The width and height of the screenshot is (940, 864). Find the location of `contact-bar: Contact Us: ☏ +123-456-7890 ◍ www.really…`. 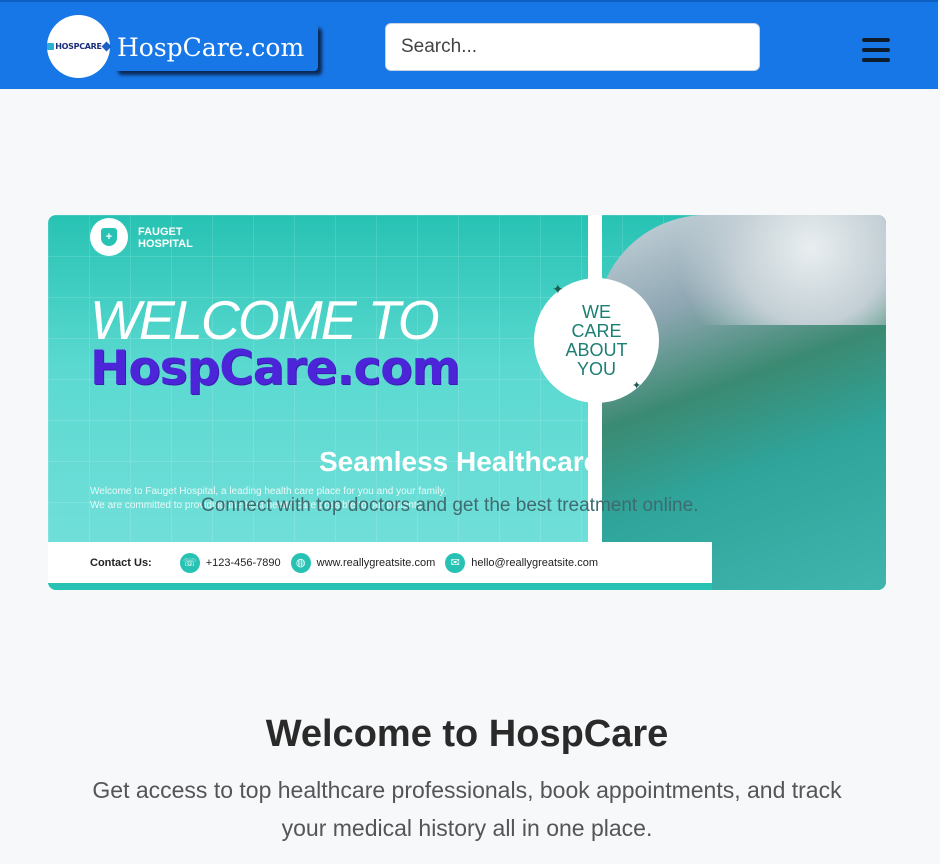

contact-bar: Contact Us: ☏ +123-456-7890 ◍ www.really… is located at coordinates (380, 562).